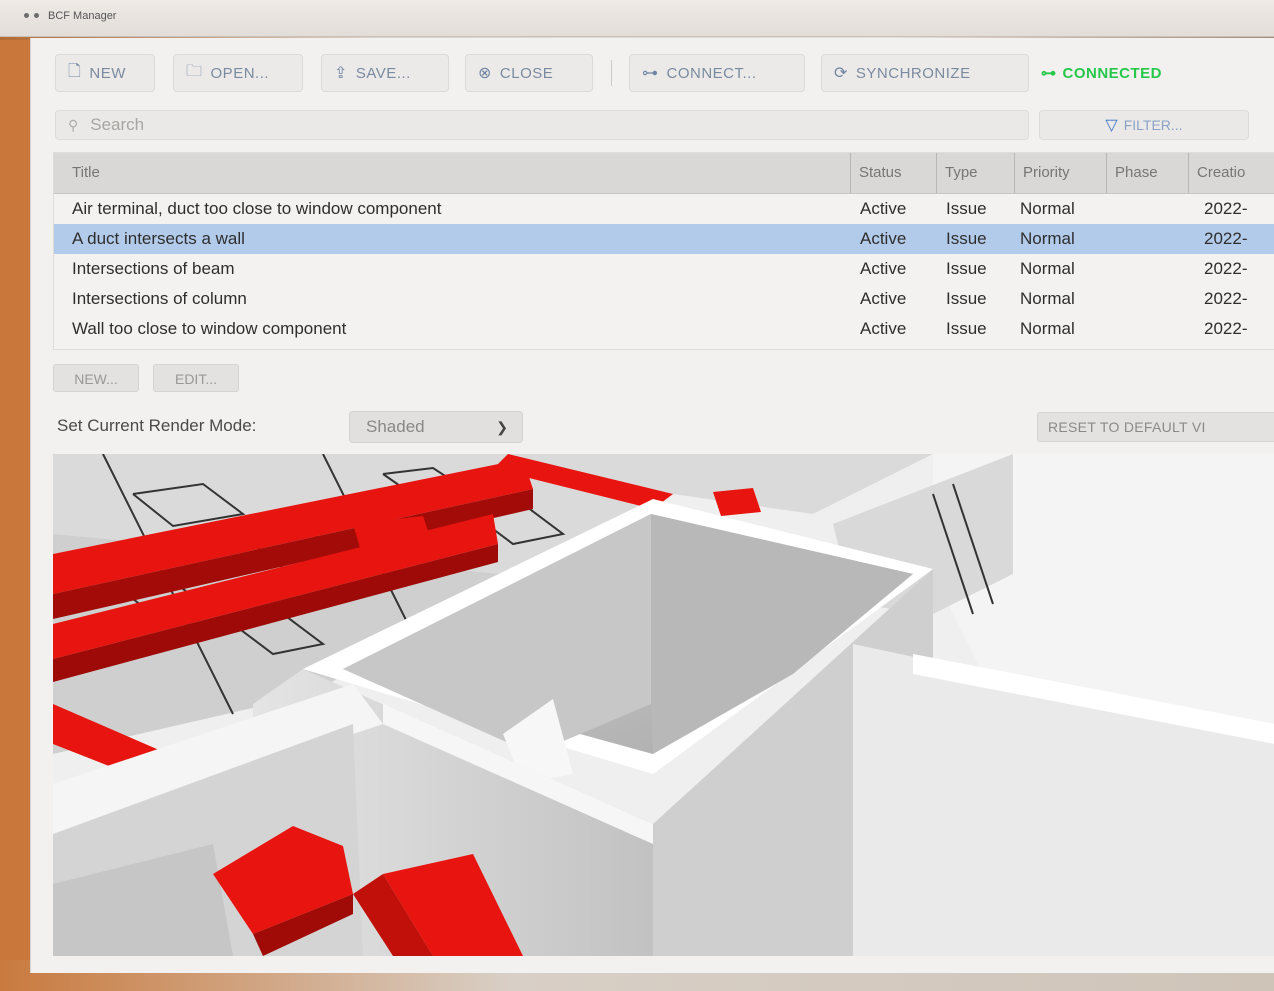  I want to click on cell-title: A duct intersects a wall, so click(158, 238).